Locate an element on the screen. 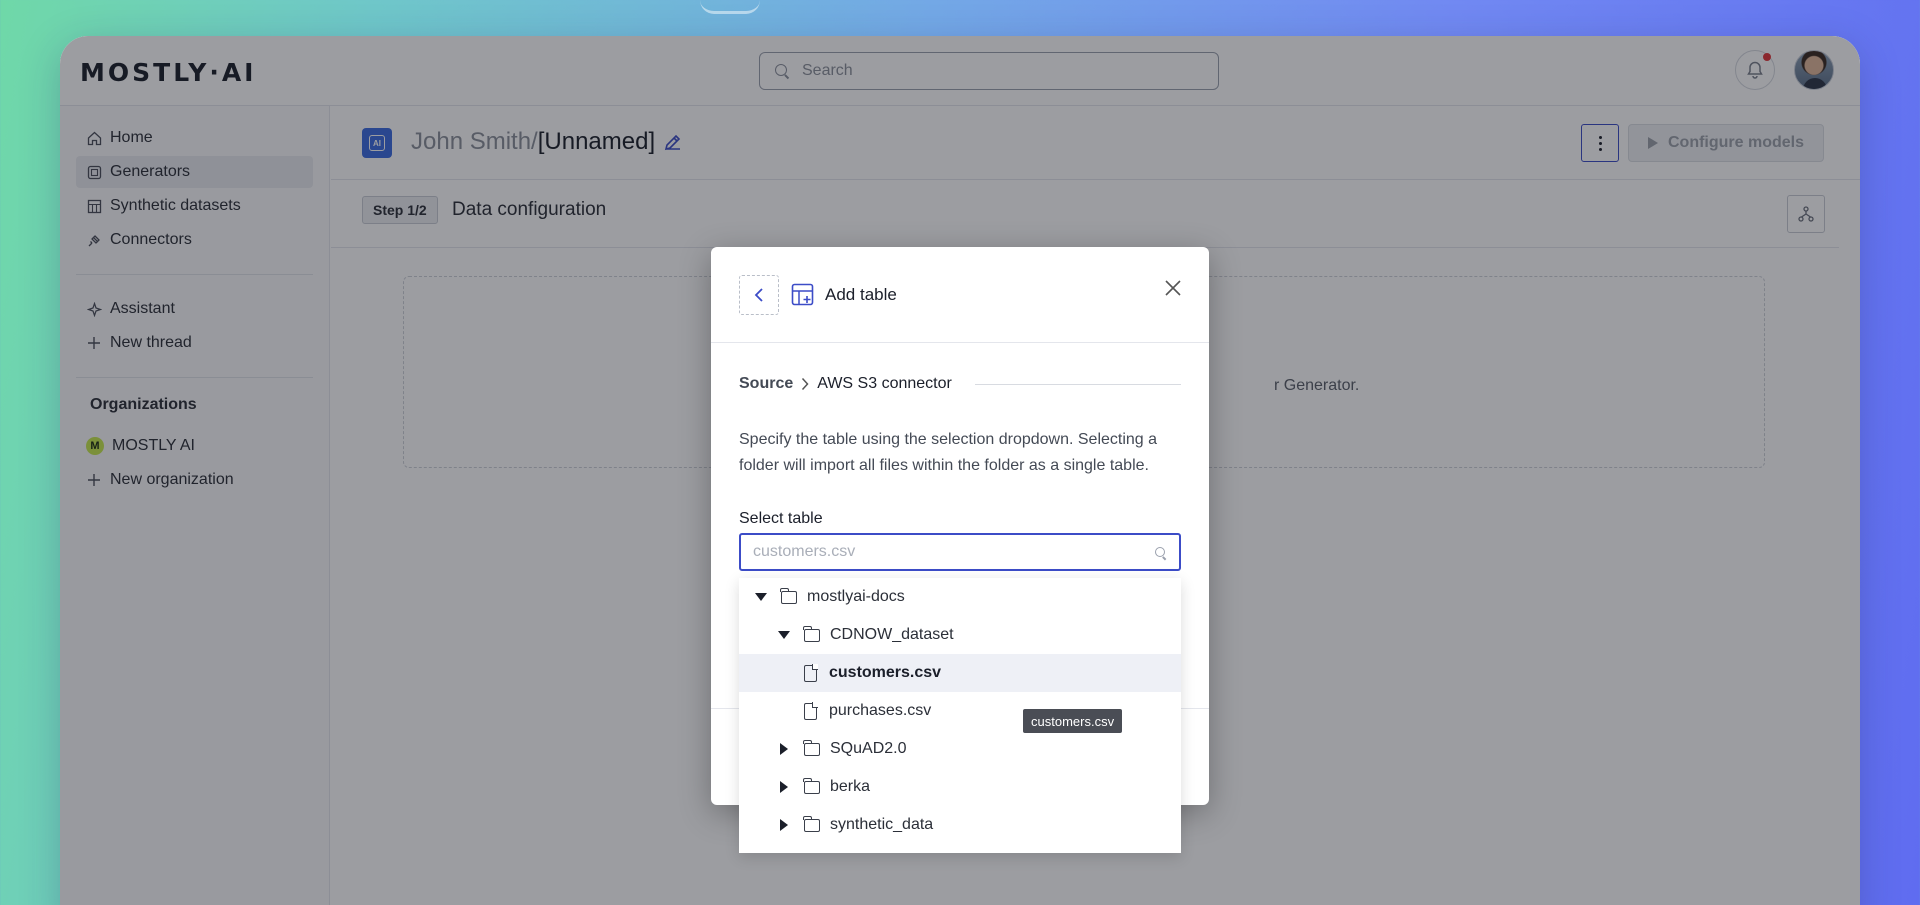  breadcrumb-connector: AWS S3 connector is located at coordinates (884, 383).